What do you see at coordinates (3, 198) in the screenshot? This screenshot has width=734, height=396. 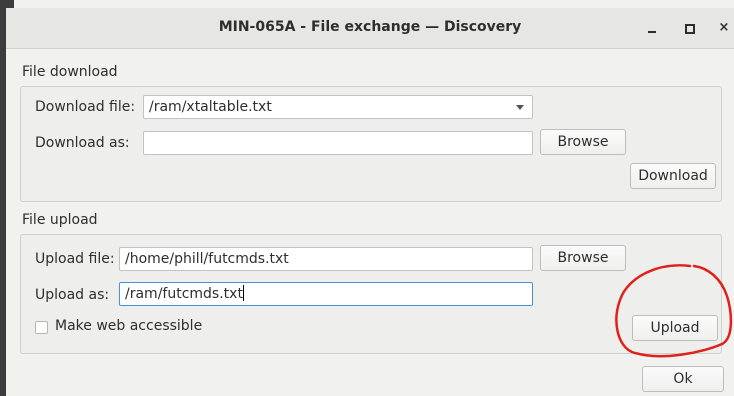 I see `window-left-edge` at bounding box center [3, 198].